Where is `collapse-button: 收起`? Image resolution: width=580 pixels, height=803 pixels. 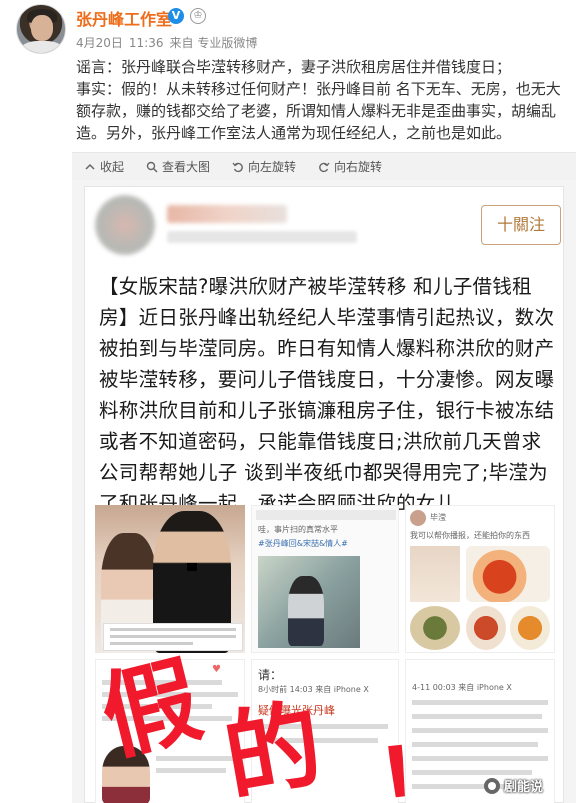 collapse-button: 收起 is located at coordinates (104, 166).